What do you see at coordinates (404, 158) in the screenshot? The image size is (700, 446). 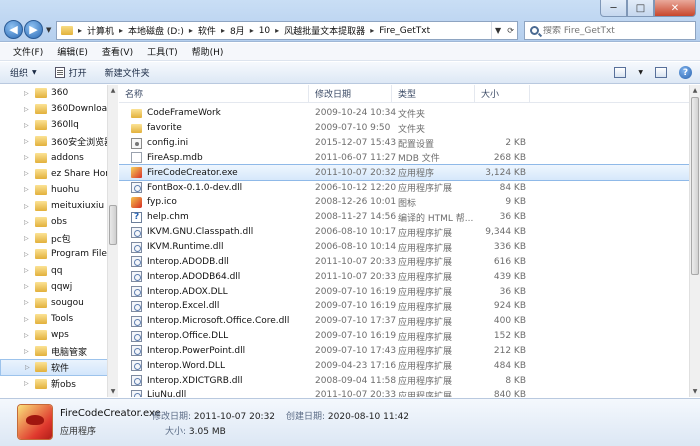 I see `file-row: FireAsp.mdb 2011-06-07 11:27 MDB 文件 268 KB` at bounding box center [404, 158].